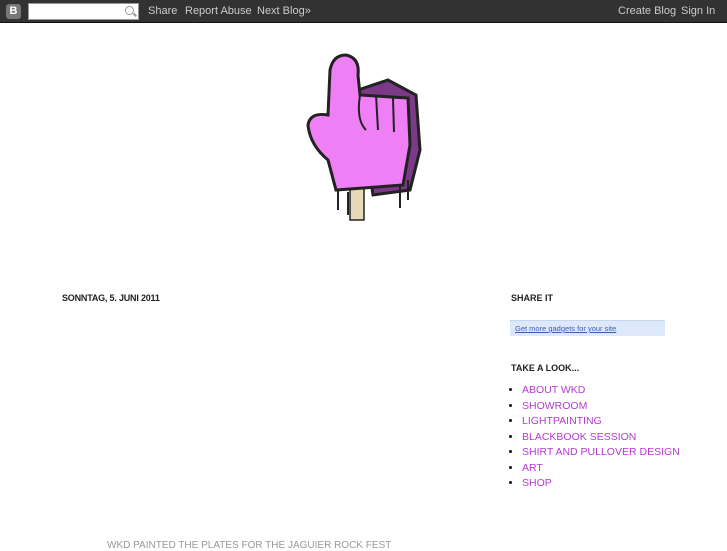 The height and width of the screenshot is (551, 727). What do you see at coordinates (218, 11) in the screenshot?
I see `report-abuse-link: Report Abuse` at bounding box center [218, 11].